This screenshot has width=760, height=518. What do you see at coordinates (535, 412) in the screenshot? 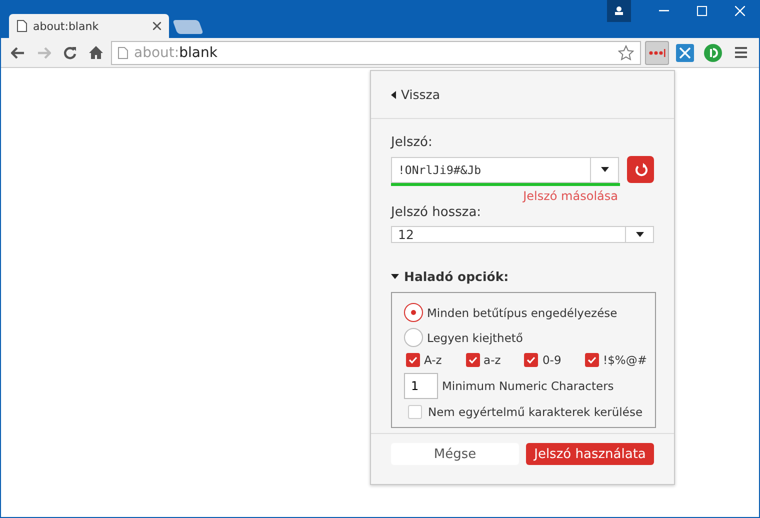
I see `option-label: Nem egyértelmű karakterek kerülése` at bounding box center [535, 412].